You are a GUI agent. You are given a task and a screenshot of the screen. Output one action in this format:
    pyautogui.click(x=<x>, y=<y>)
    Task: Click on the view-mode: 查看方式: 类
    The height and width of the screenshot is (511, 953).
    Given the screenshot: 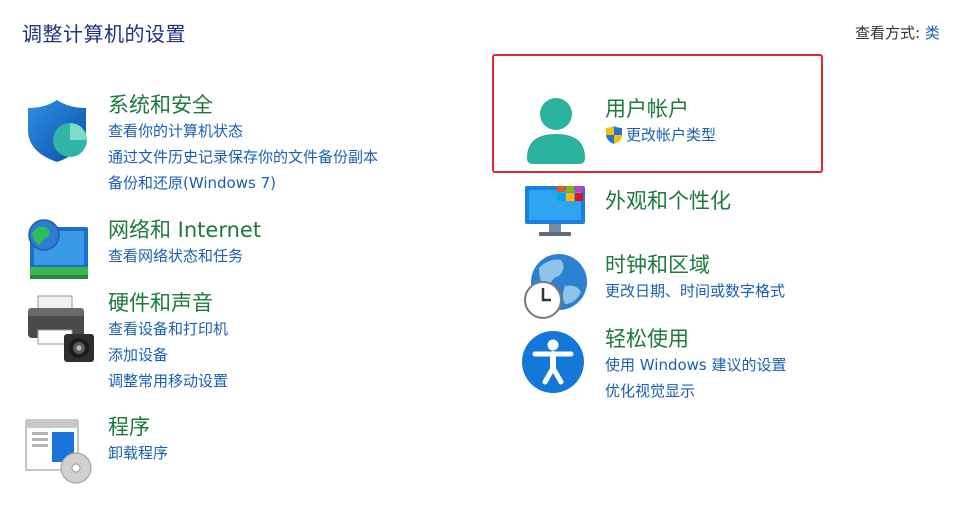 What is the action you would take?
    pyautogui.click(x=897, y=32)
    